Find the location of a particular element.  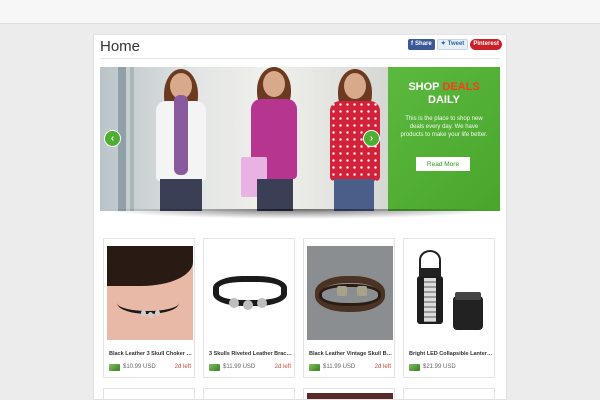

promo-headline: SHOP DEALS DAILY is located at coordinates (444, 94).